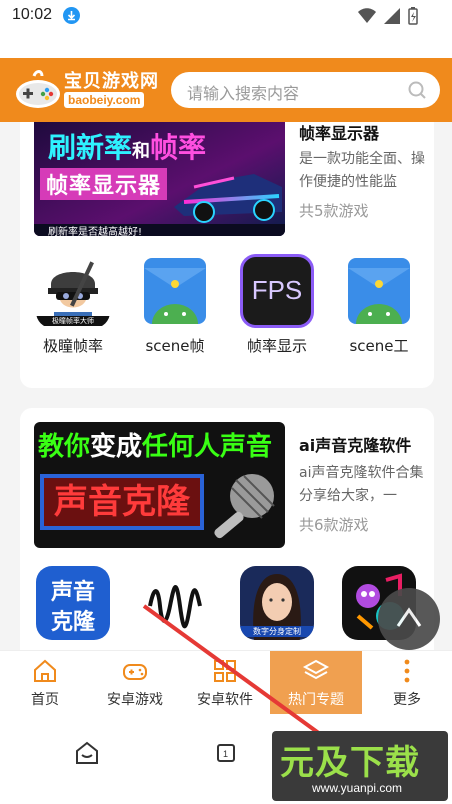  What do you see at coordinates (407, 671) in the screenshot?
I see `more-icon` at bounding box center [407, 671].